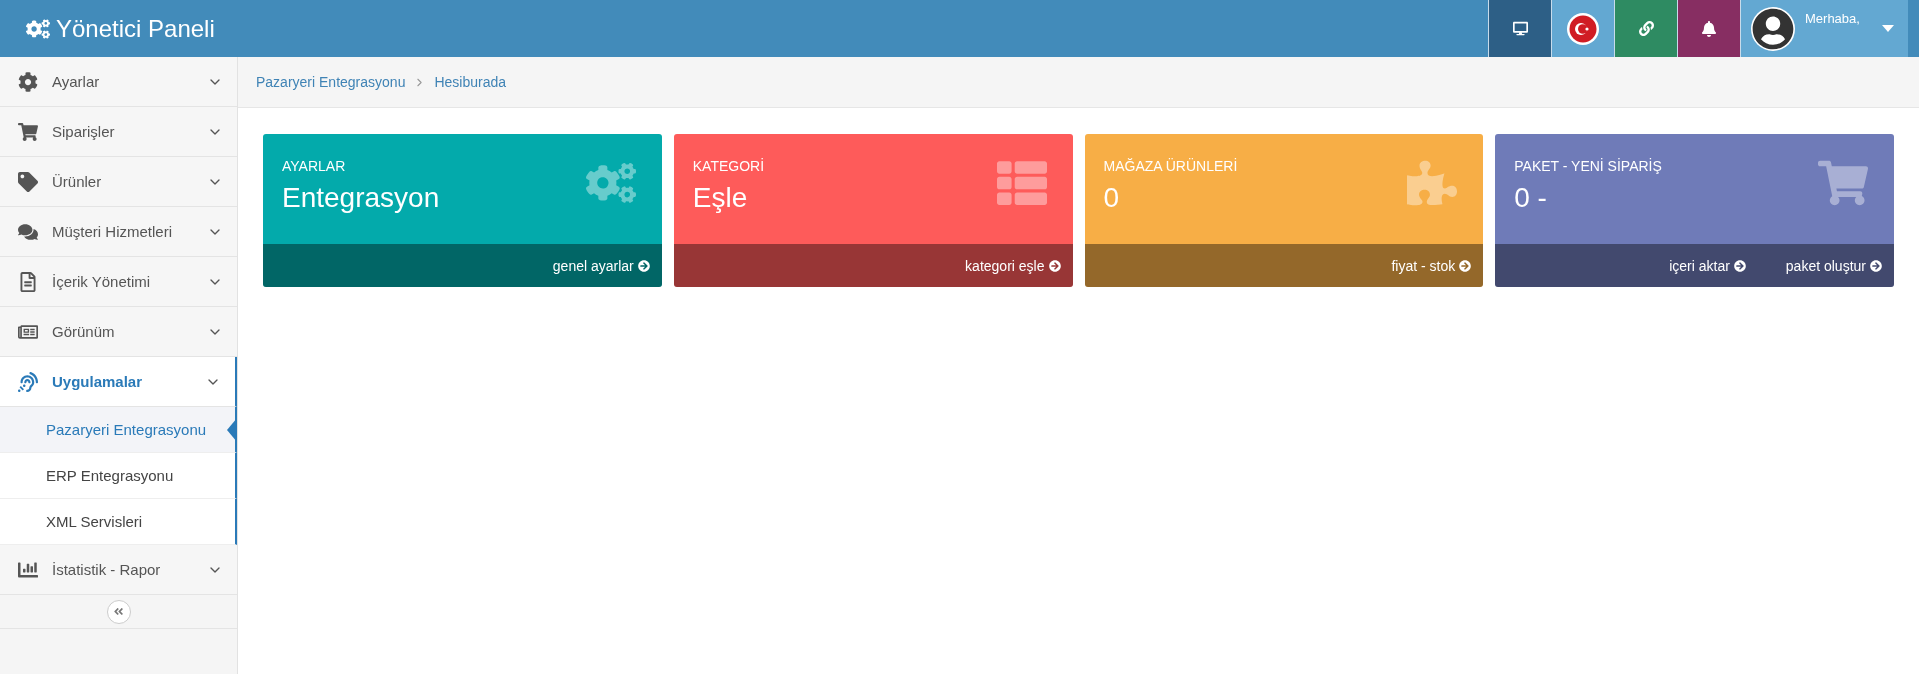 The width and height of the screenshot is (1919, 674). I want to click on monitor-button, so click(1519, 28).